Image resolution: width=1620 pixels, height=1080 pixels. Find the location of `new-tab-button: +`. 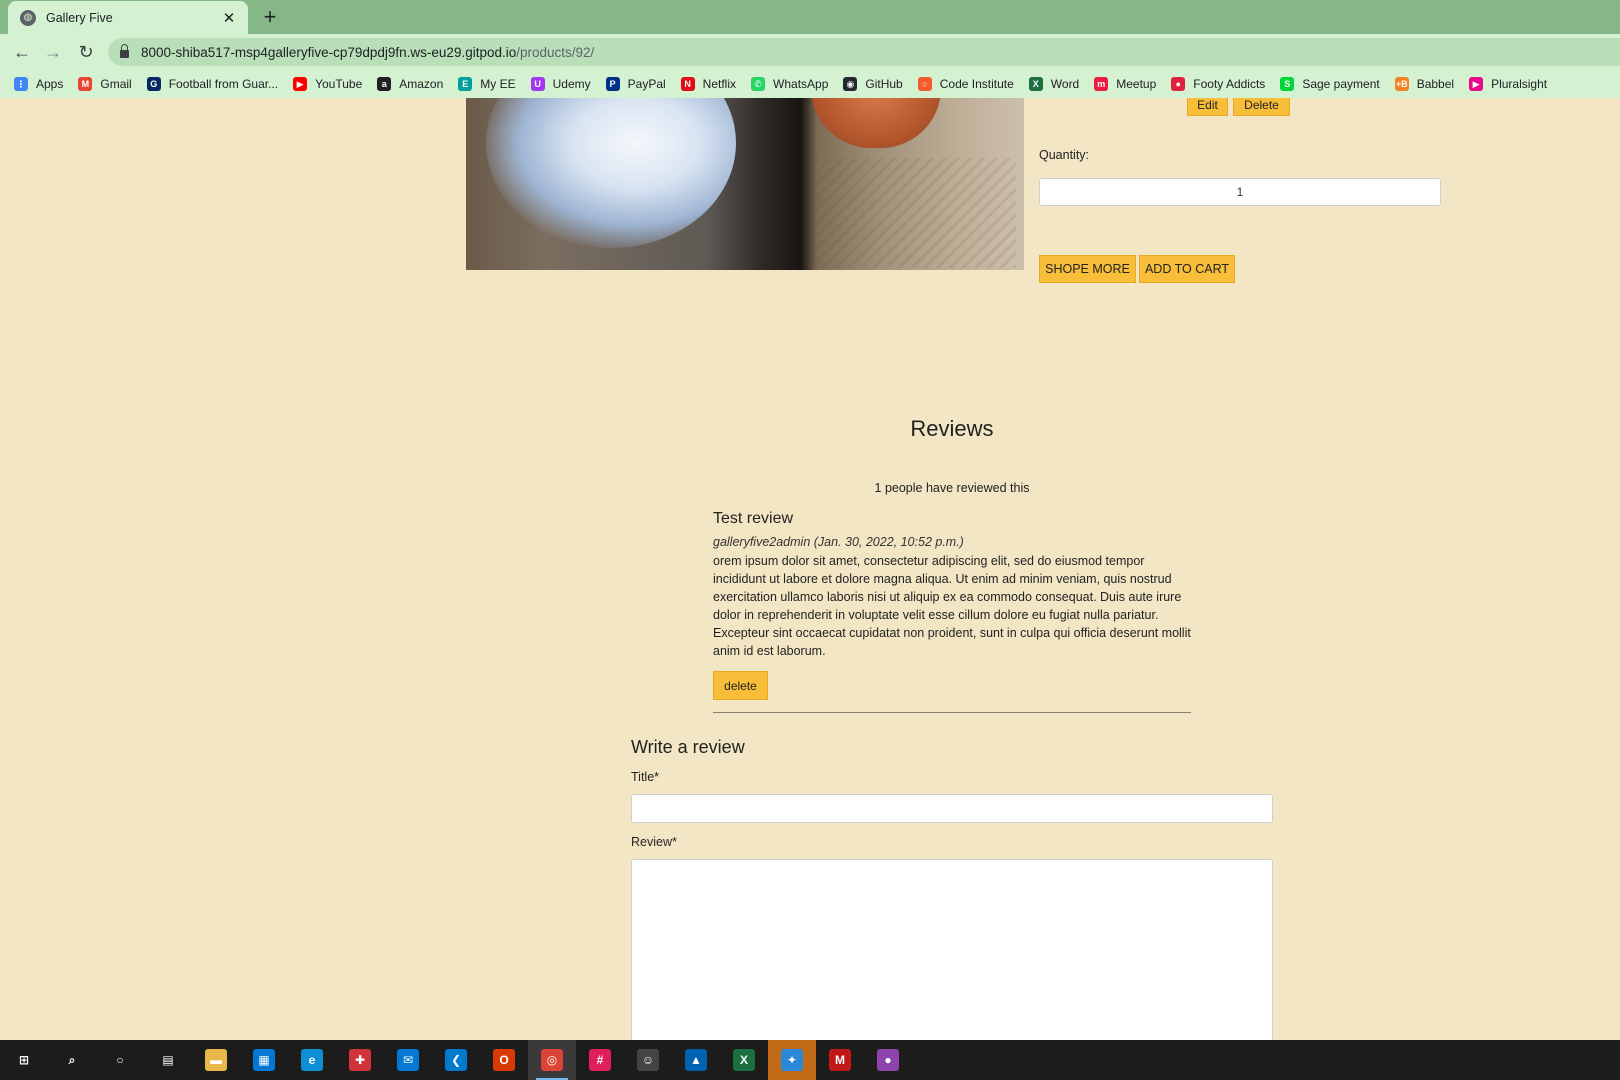

new-tab-button: + is located at coordinates (270, 17).